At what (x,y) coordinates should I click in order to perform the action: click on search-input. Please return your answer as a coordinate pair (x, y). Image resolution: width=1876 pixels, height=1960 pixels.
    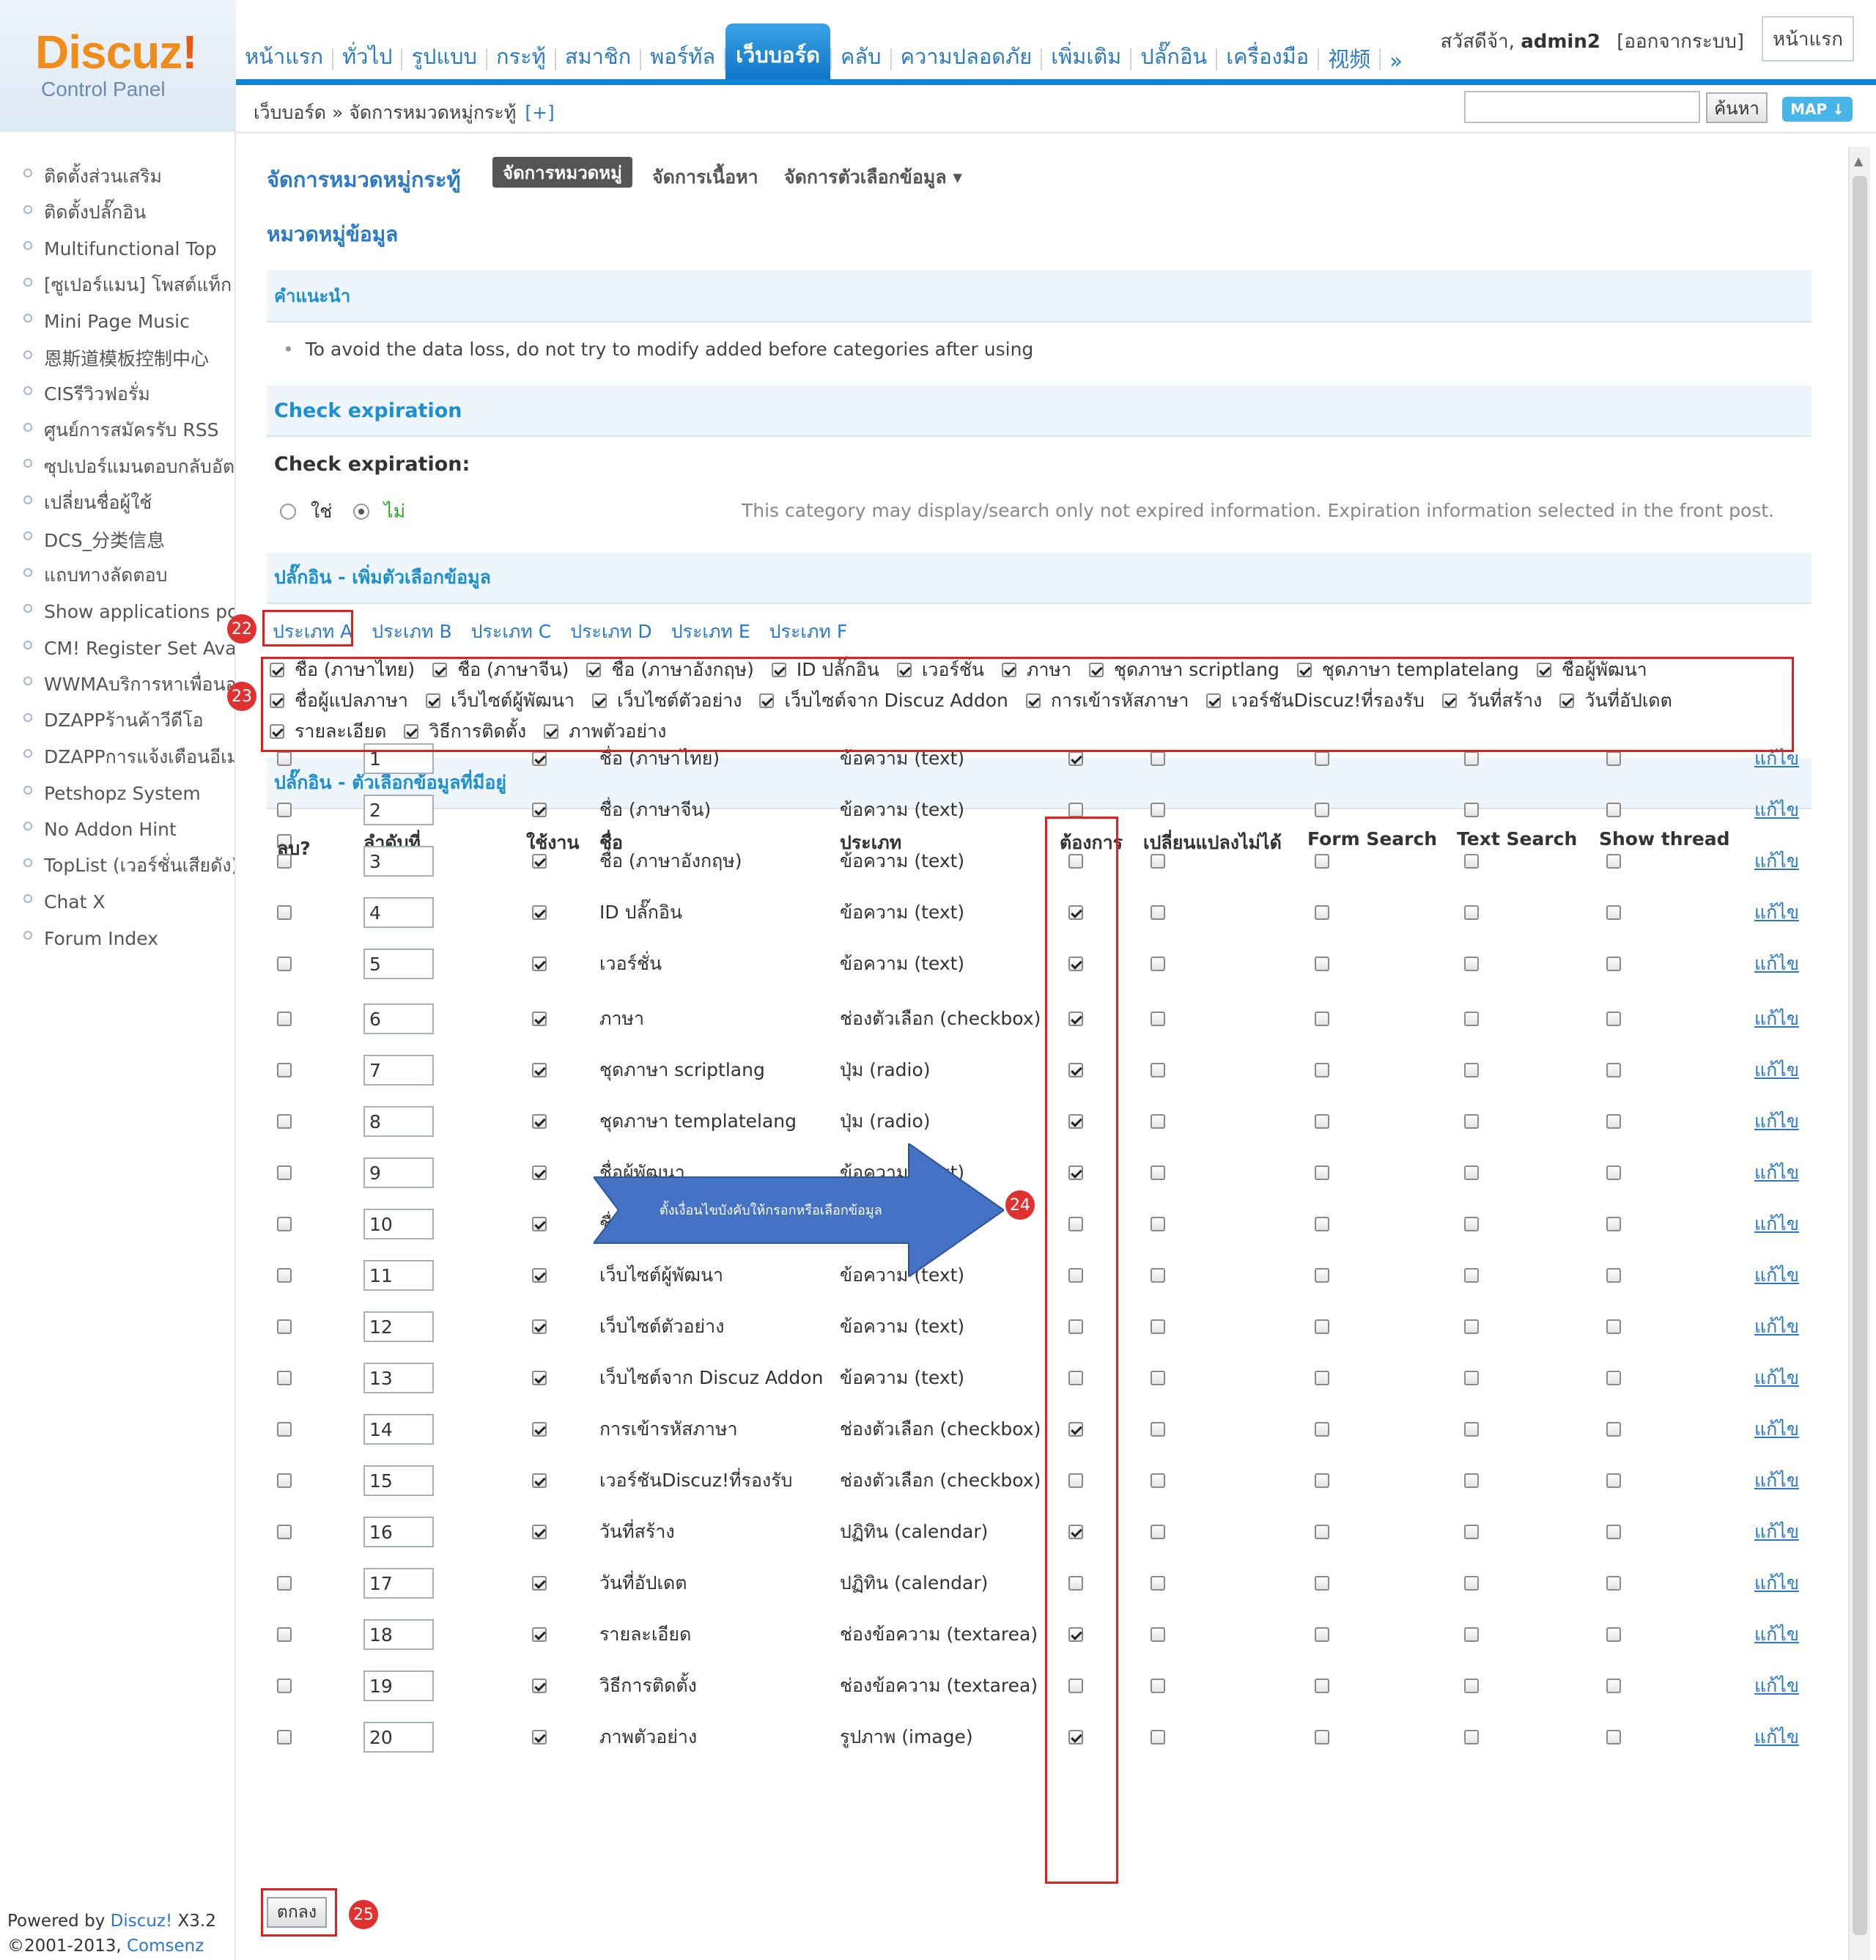
    Looking at the image, I should click on (1582, 107).